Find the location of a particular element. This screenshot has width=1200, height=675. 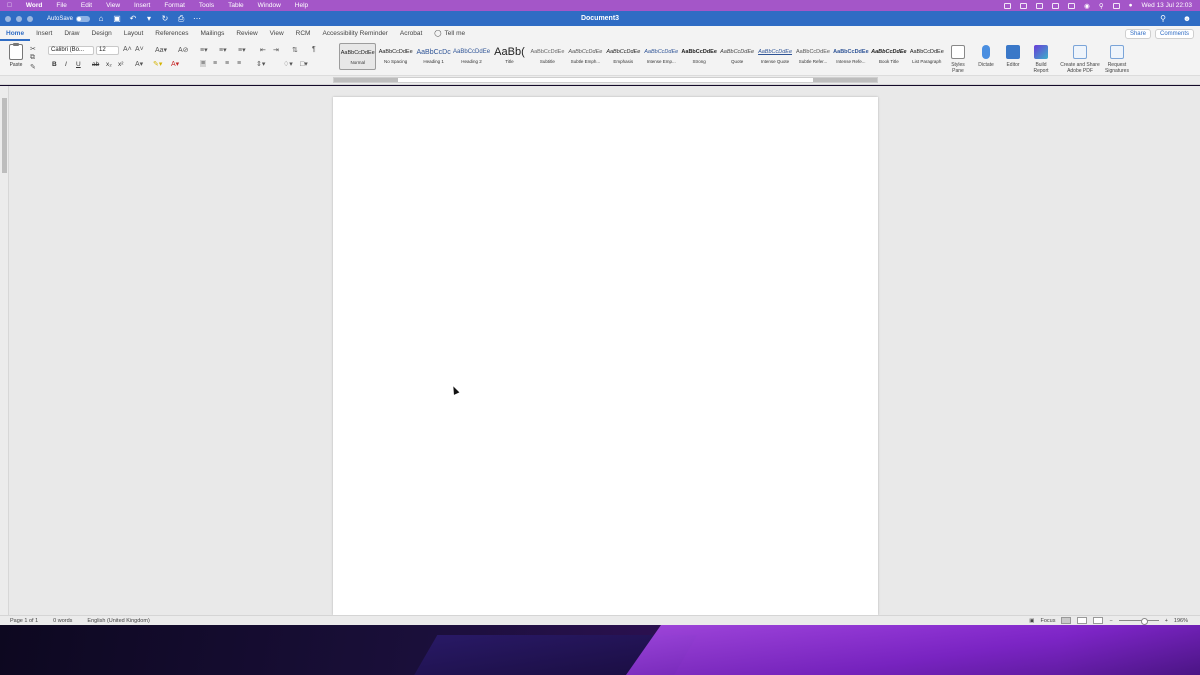

tab-accessibility-reminder: Accessibility Reminder is located at coordinates (354, 33).